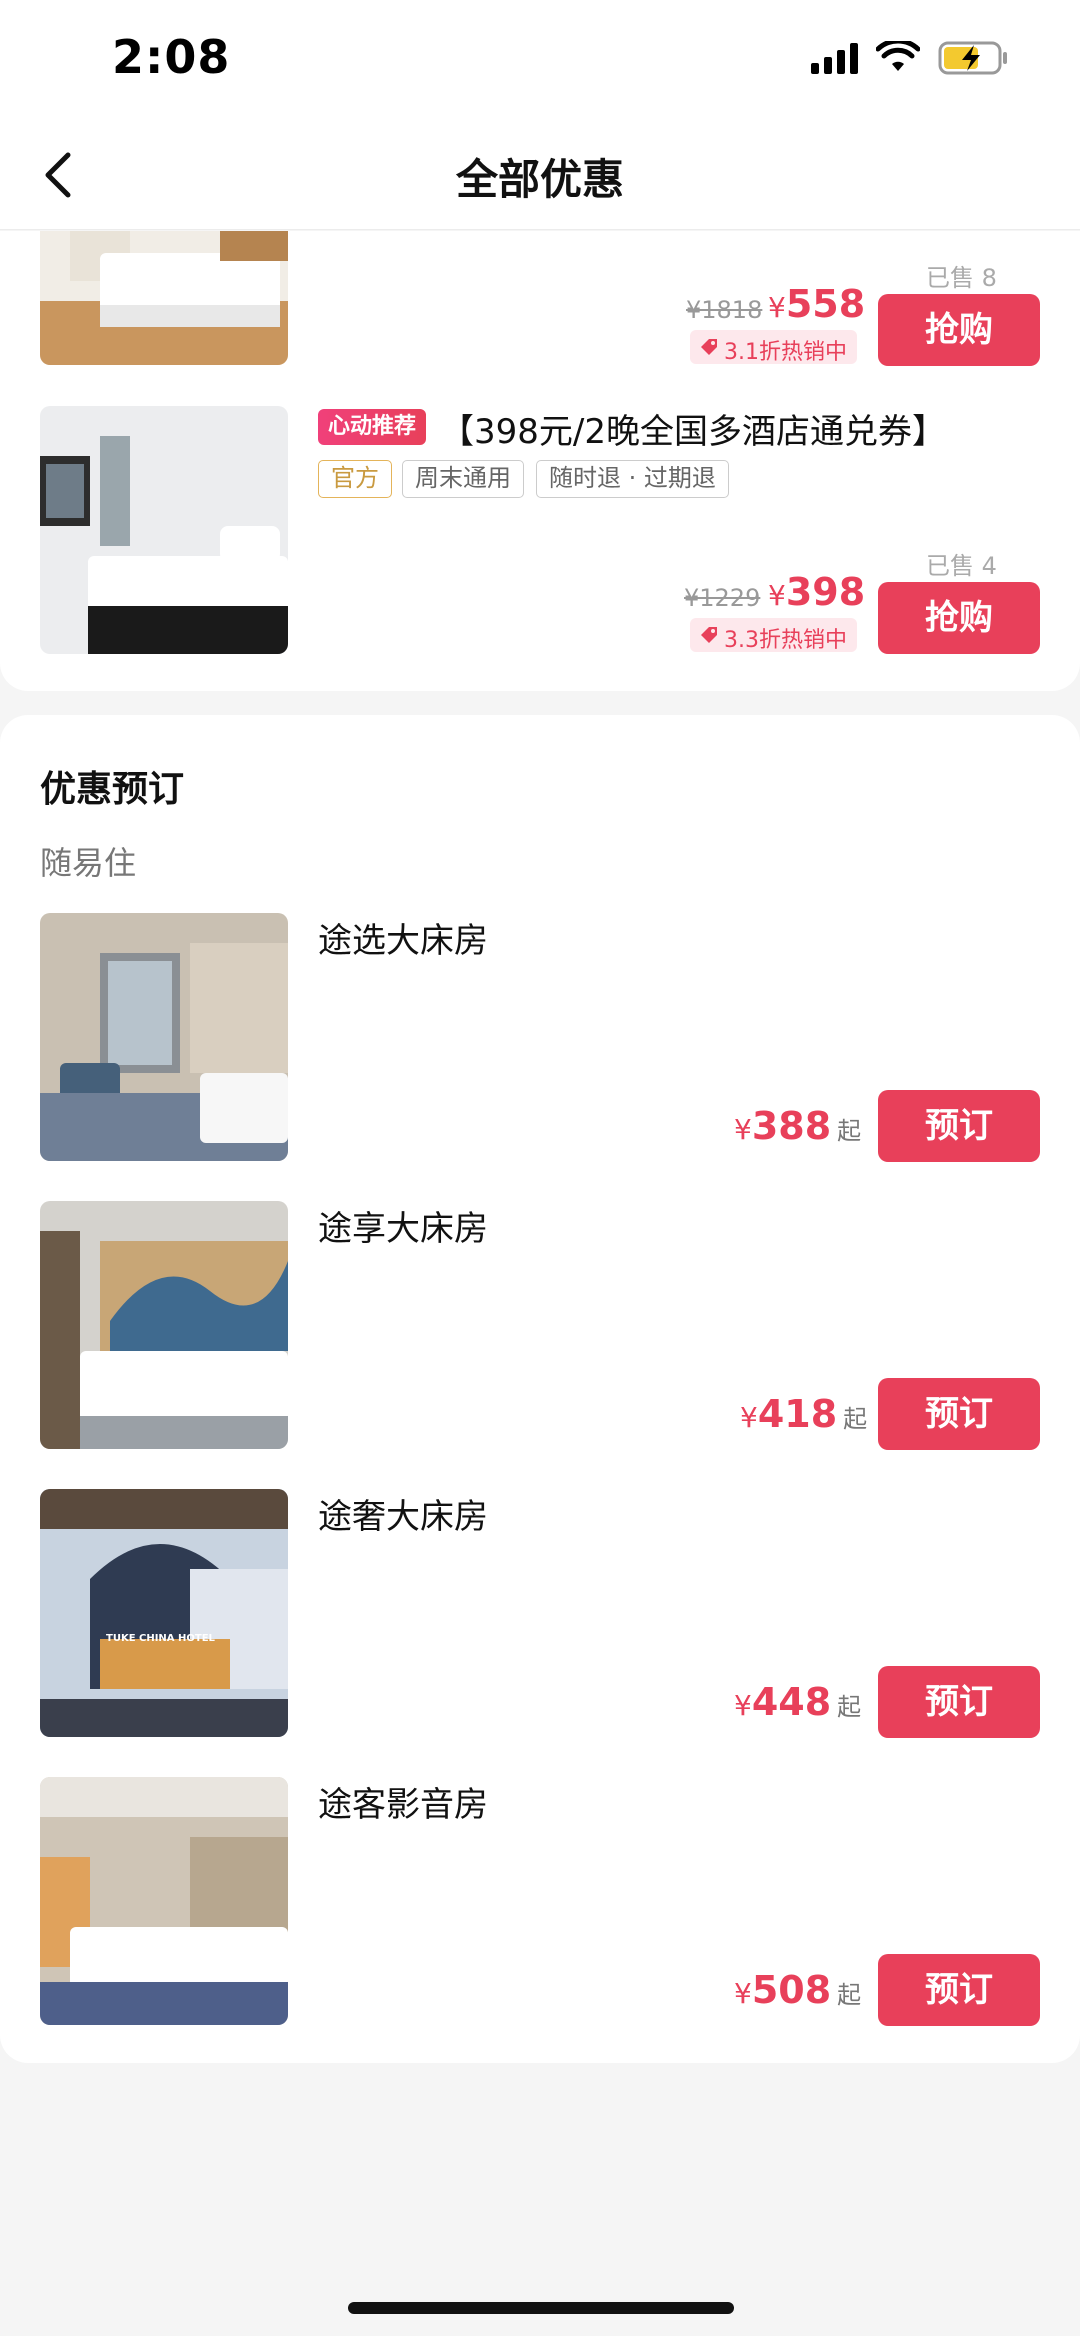  I want to click on wifi-icon, so click(898, 56).